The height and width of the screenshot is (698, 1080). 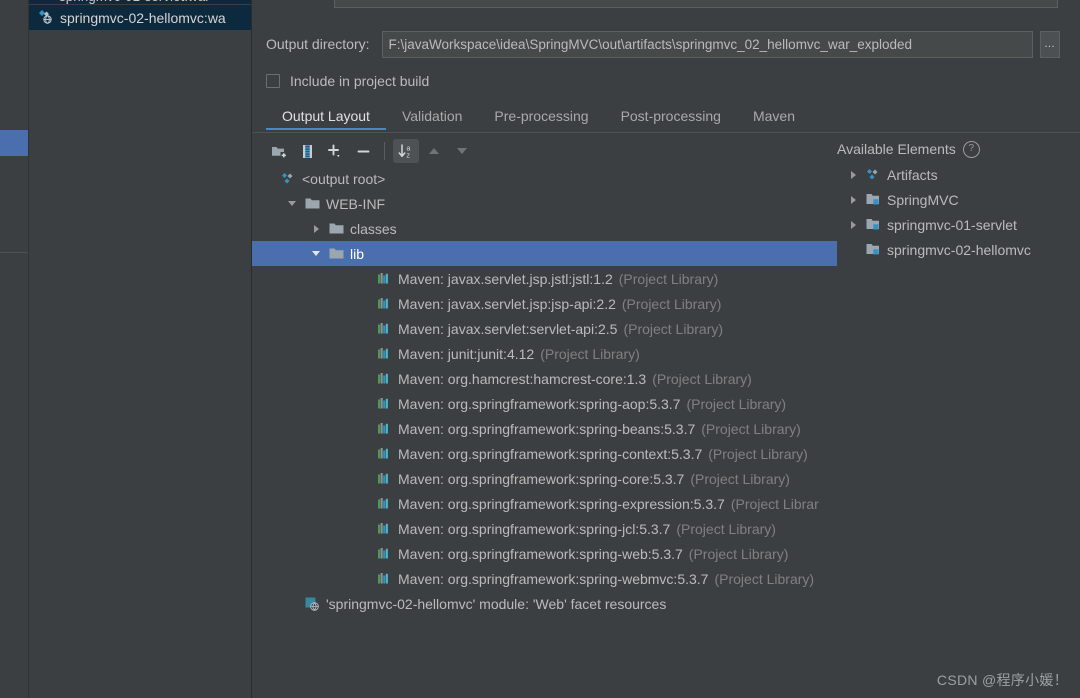 What do you see at coordinates (335, 151) in the screenshot?
I see `add-copy-button` at bounding box center [335, 151].